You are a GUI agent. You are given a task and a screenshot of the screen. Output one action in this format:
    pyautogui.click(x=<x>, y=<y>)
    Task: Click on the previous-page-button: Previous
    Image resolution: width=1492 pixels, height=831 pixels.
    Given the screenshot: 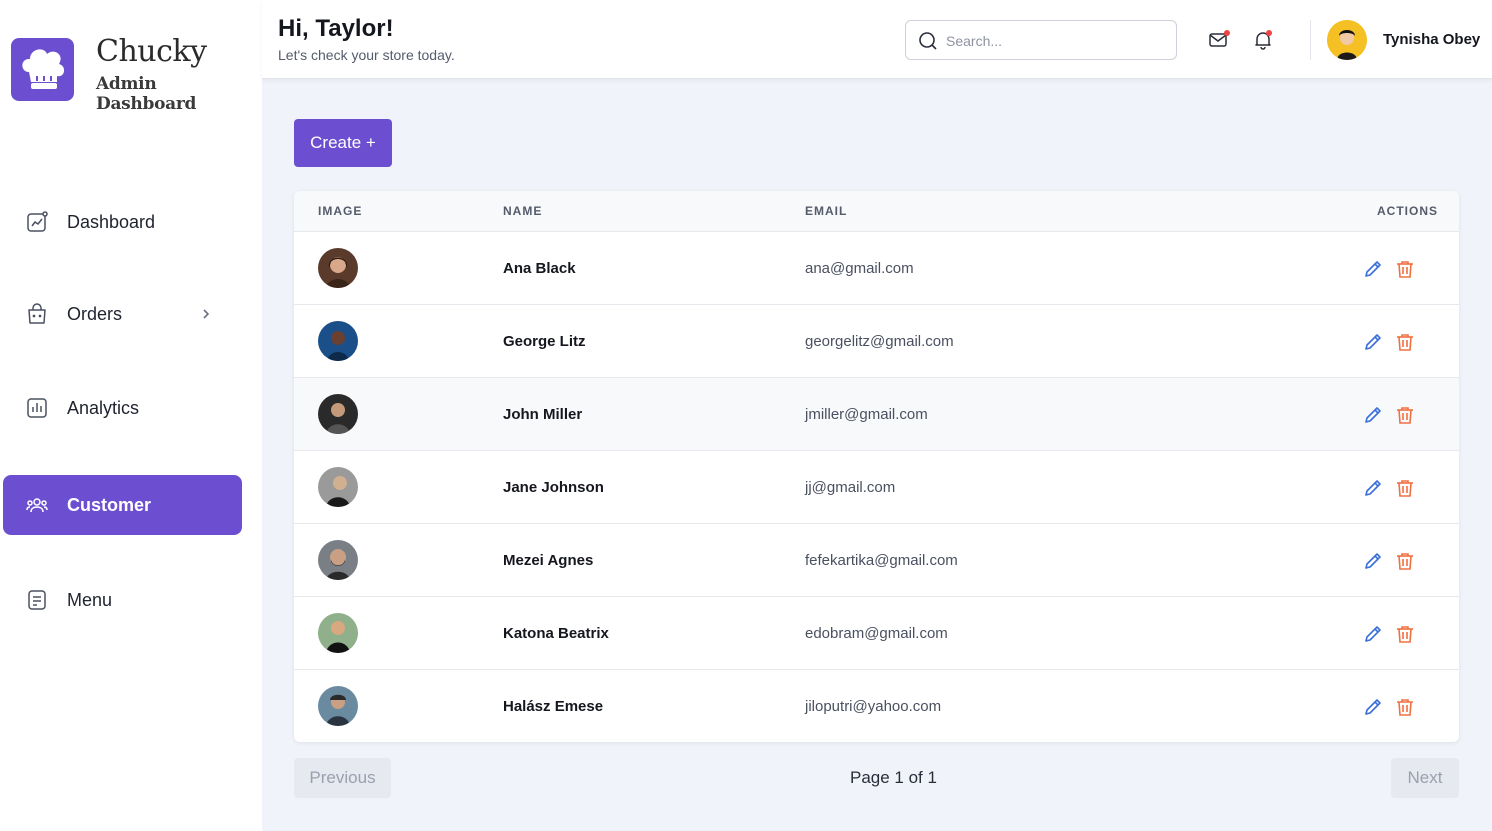 What is the action you would take?
    pyautogui.click(x=342, y=778)
    